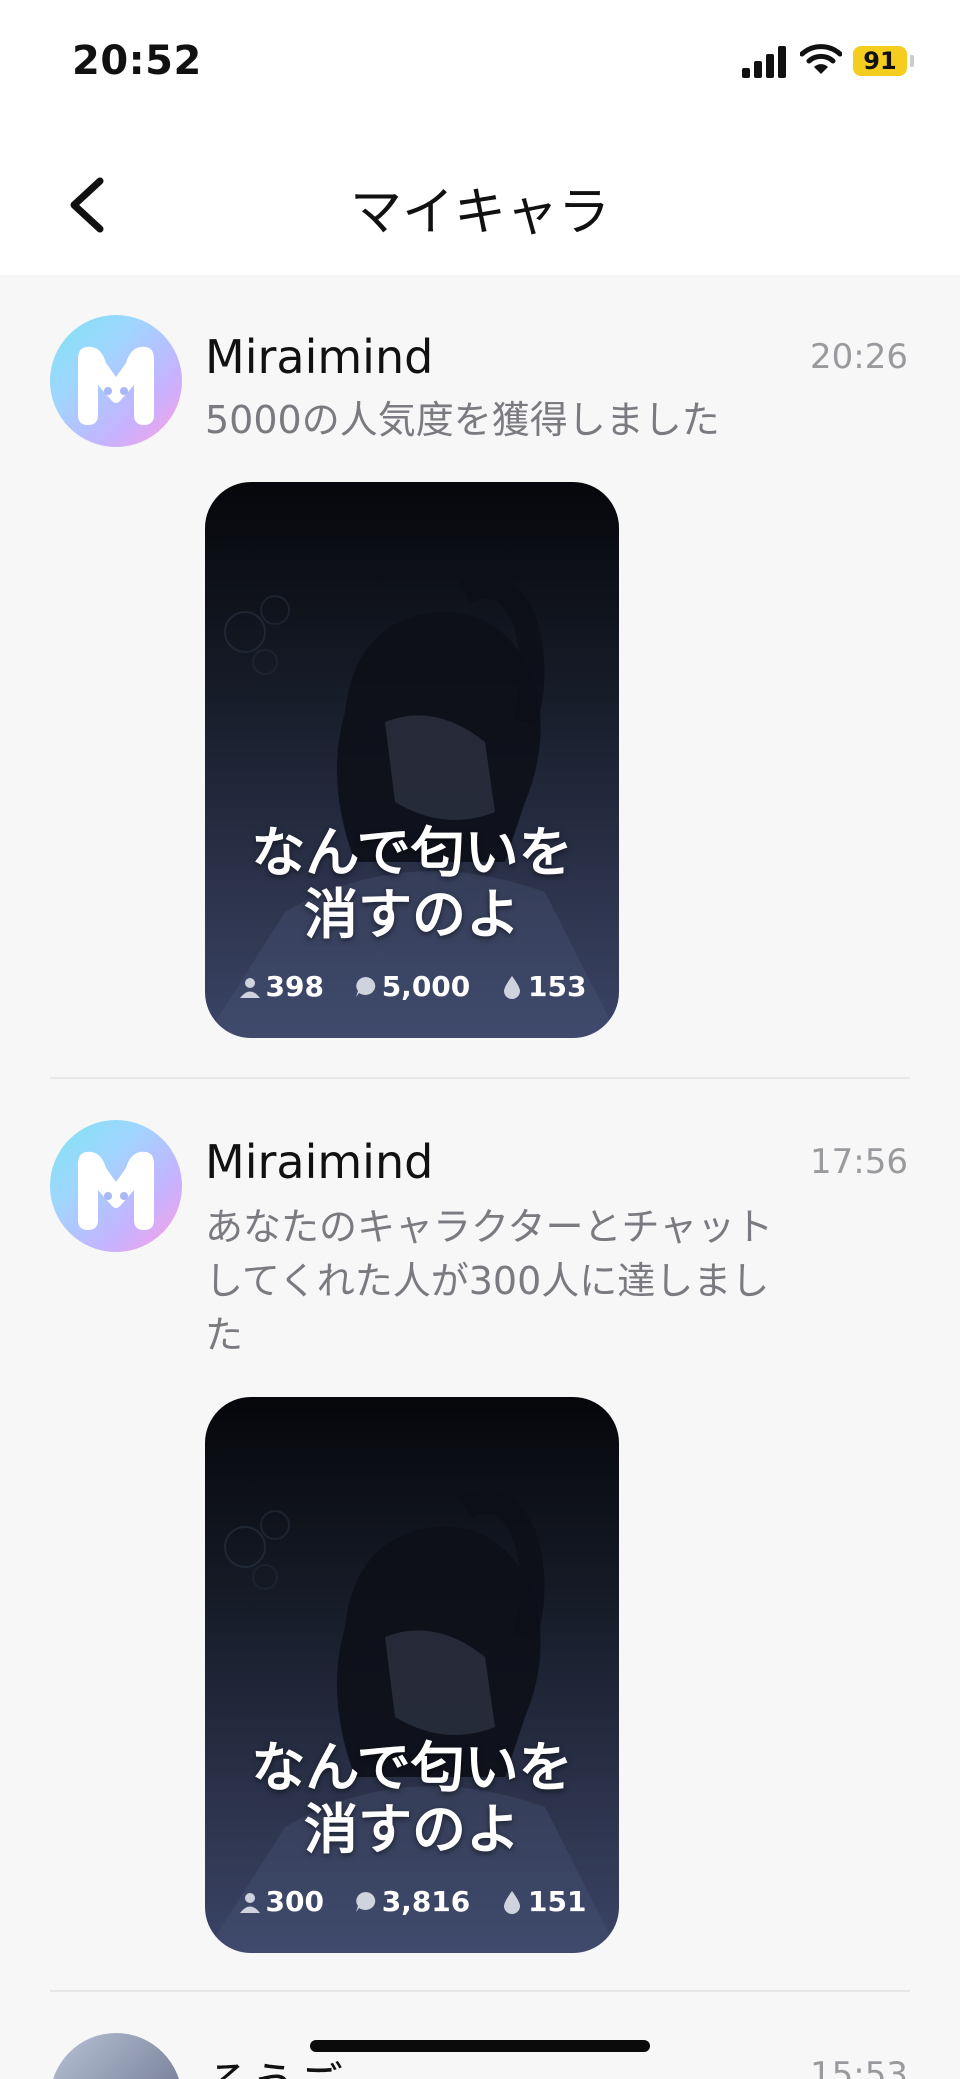 The width and height of the screenshot is (960, 2079). I want to click on character-stats: 398 5,000 153, so click(412, 986).